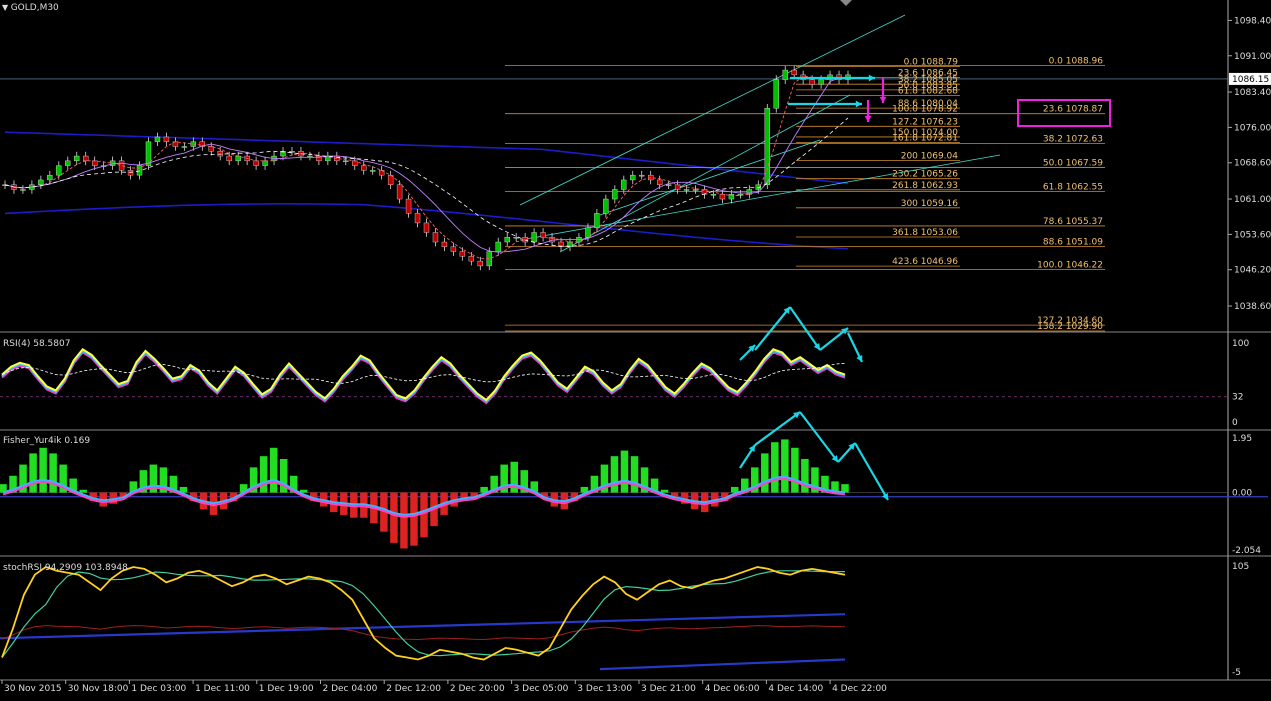  I want to click on stoch-signal-line, so click(423, 614).